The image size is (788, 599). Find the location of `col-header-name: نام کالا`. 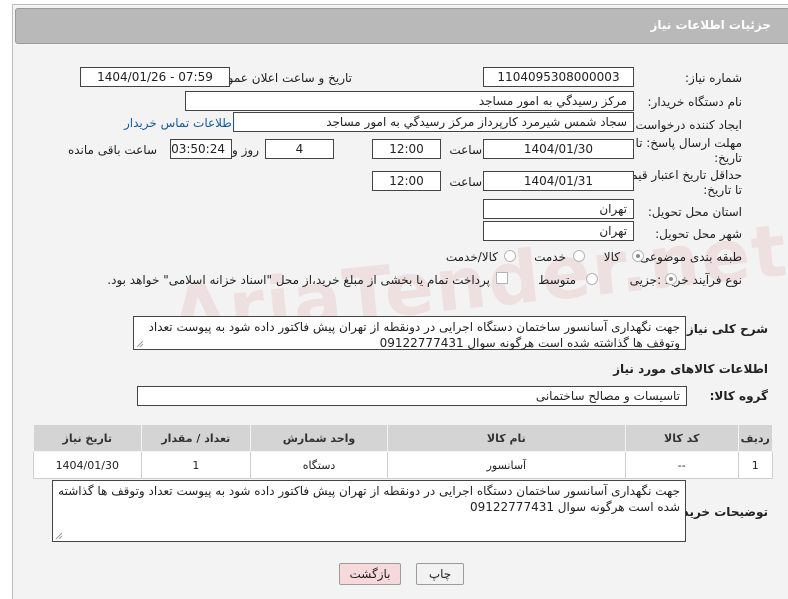

col-header-name: نام کالا is located at coordinates (506, 438).